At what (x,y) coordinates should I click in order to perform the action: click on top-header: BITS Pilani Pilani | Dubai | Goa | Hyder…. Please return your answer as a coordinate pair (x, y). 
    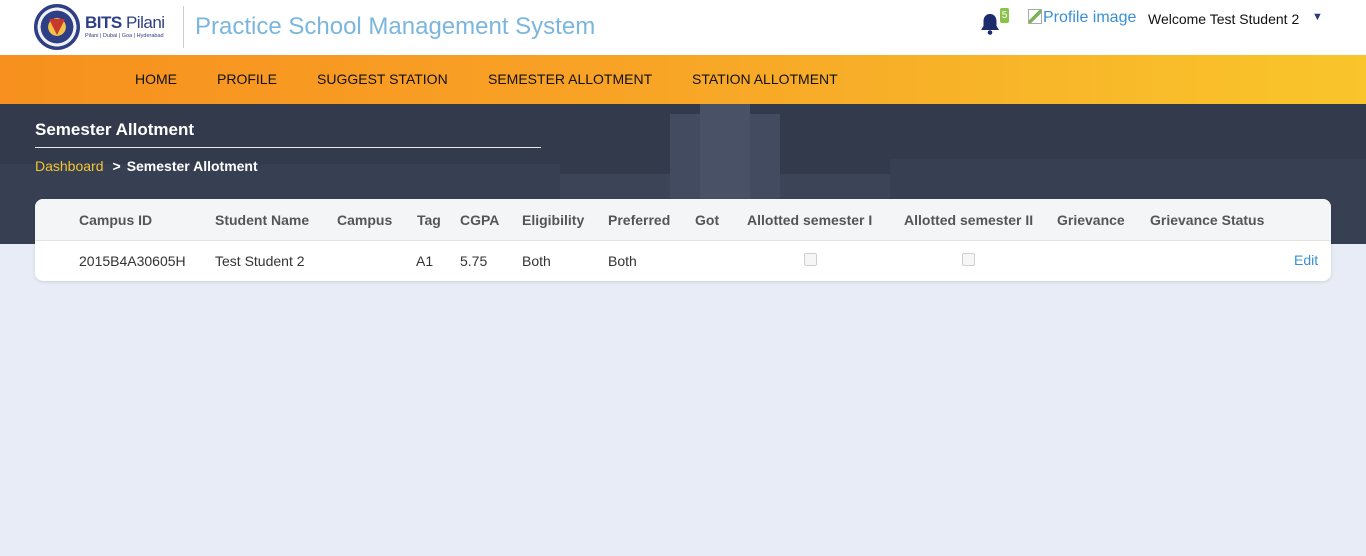
    Looking at the image, I should click on (683, 27).